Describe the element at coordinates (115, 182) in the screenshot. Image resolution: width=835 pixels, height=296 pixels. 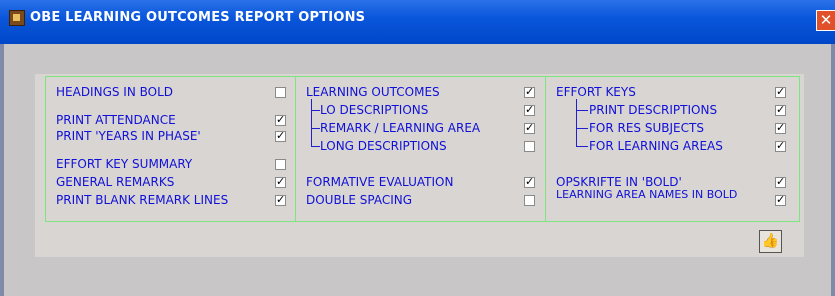
I see `general-remarks-label: GENERAL REMARKS` at that location.